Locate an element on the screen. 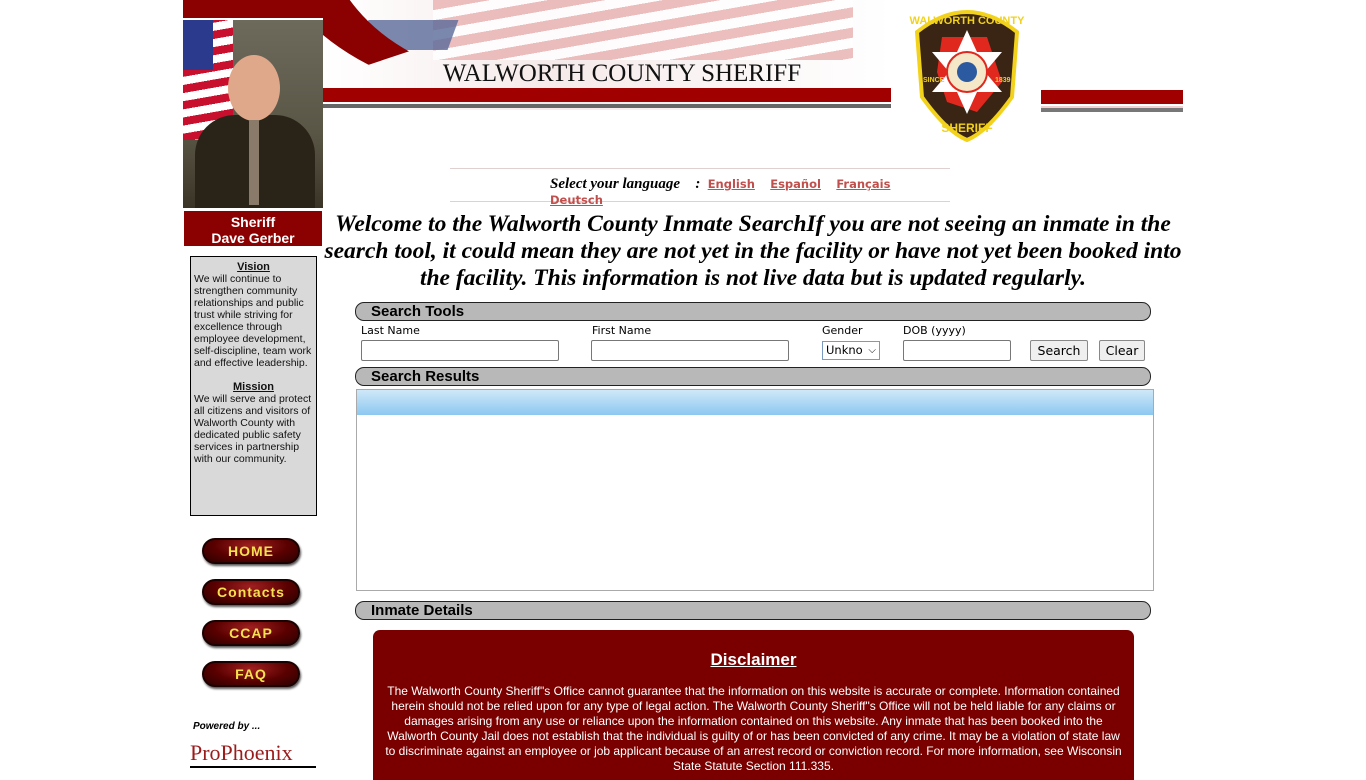 Image resolution: width=1366 pixels, height=780 pixels. clear-button: Clear is located at coordinates (1122, 350).